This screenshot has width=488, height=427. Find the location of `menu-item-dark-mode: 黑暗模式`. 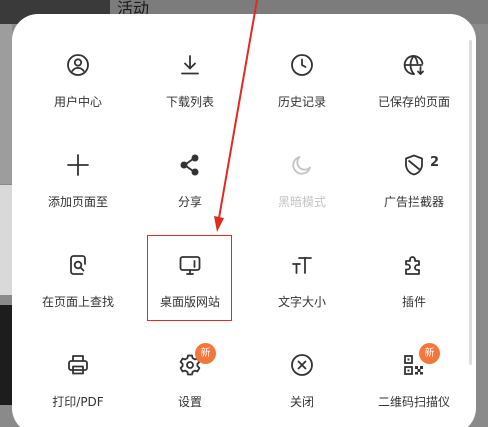

menu-item-dark-mode: 黑暗模式 is located at coordinates (302, 178).